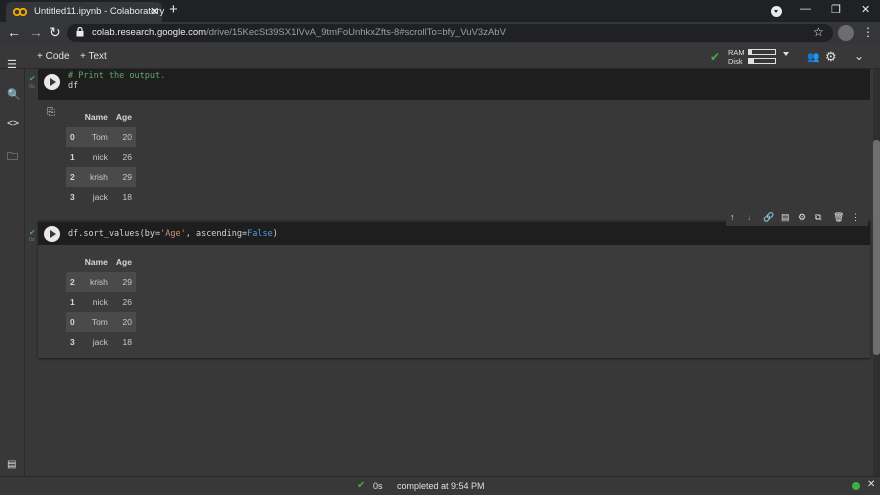  I want to click on code-token: ), so click(275, 234).